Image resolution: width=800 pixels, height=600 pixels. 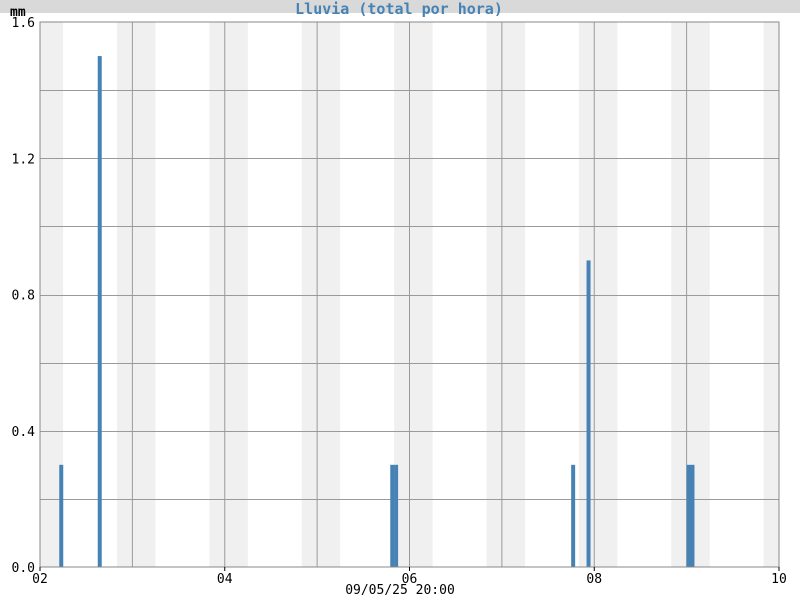 I want to click on x-tick-label: 04, so click(x=225, y=579).